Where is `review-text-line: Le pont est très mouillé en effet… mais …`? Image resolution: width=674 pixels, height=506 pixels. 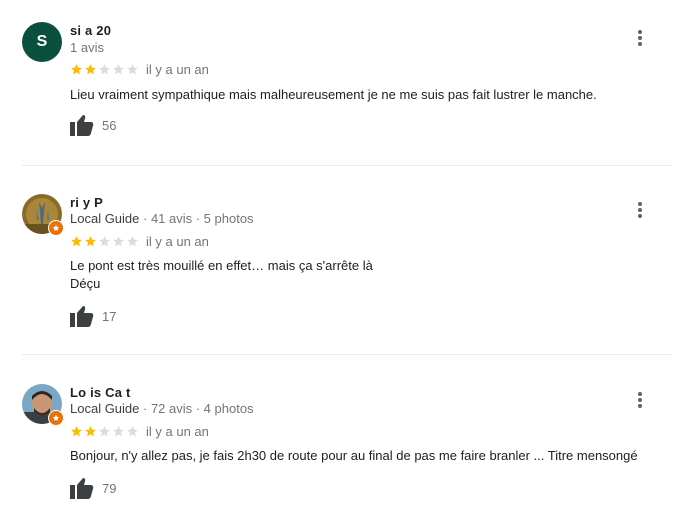 review-text-line: Le pont est très mouillé en effet… mais … is located at coordinates (221, 265).